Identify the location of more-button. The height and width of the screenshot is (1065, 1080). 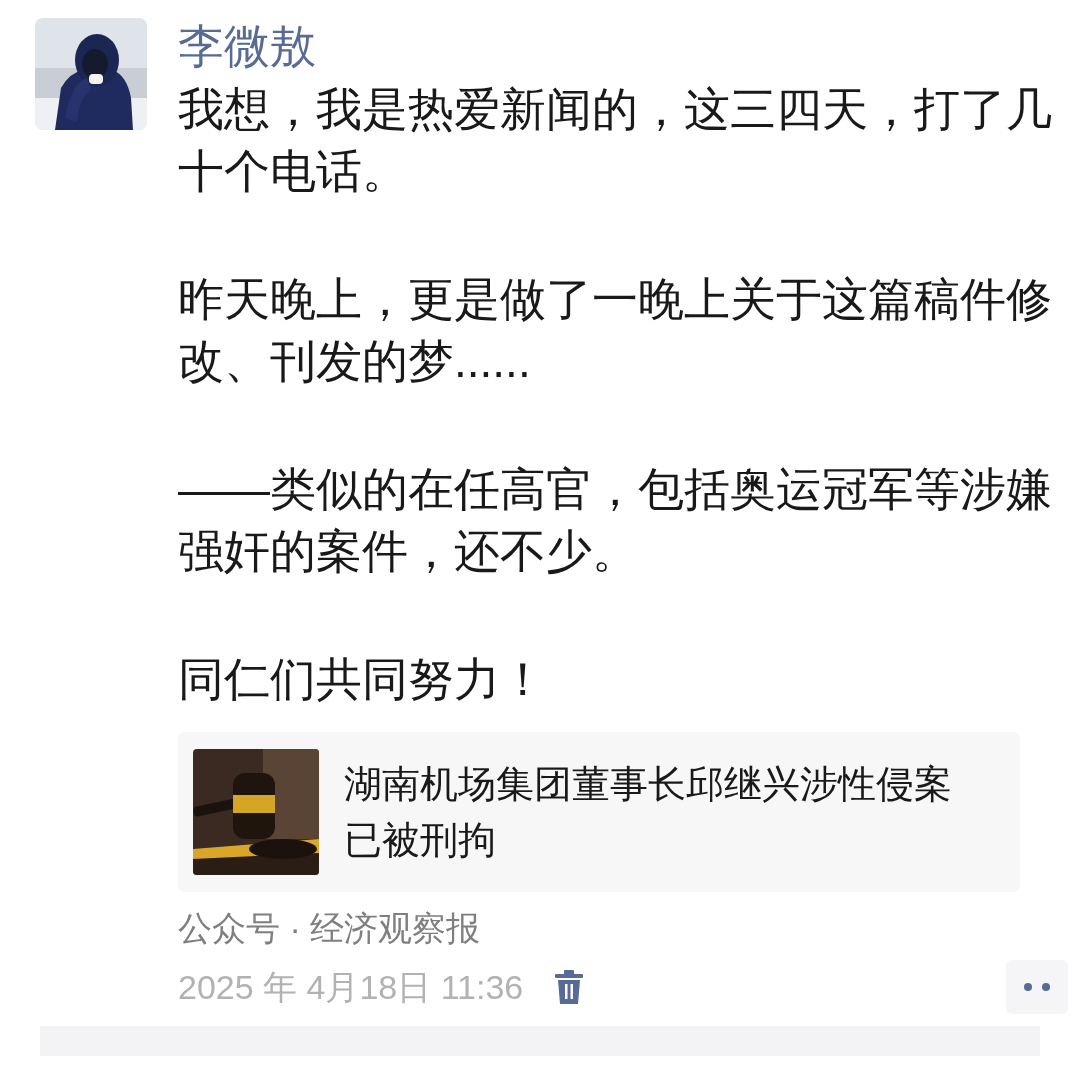
(1037, 987).